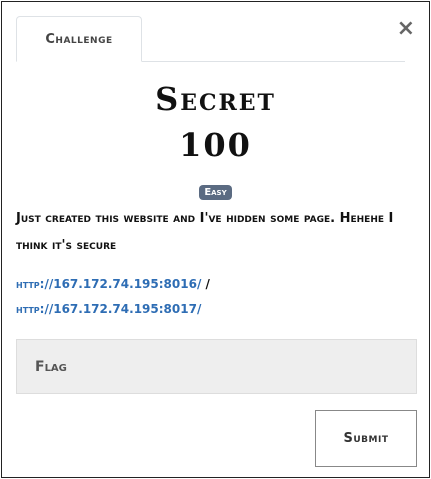  What do you see at coordinates (79, 39) in the screenshot?
I see `tab-challenge: Challenge` at bounding box center [79, 39].